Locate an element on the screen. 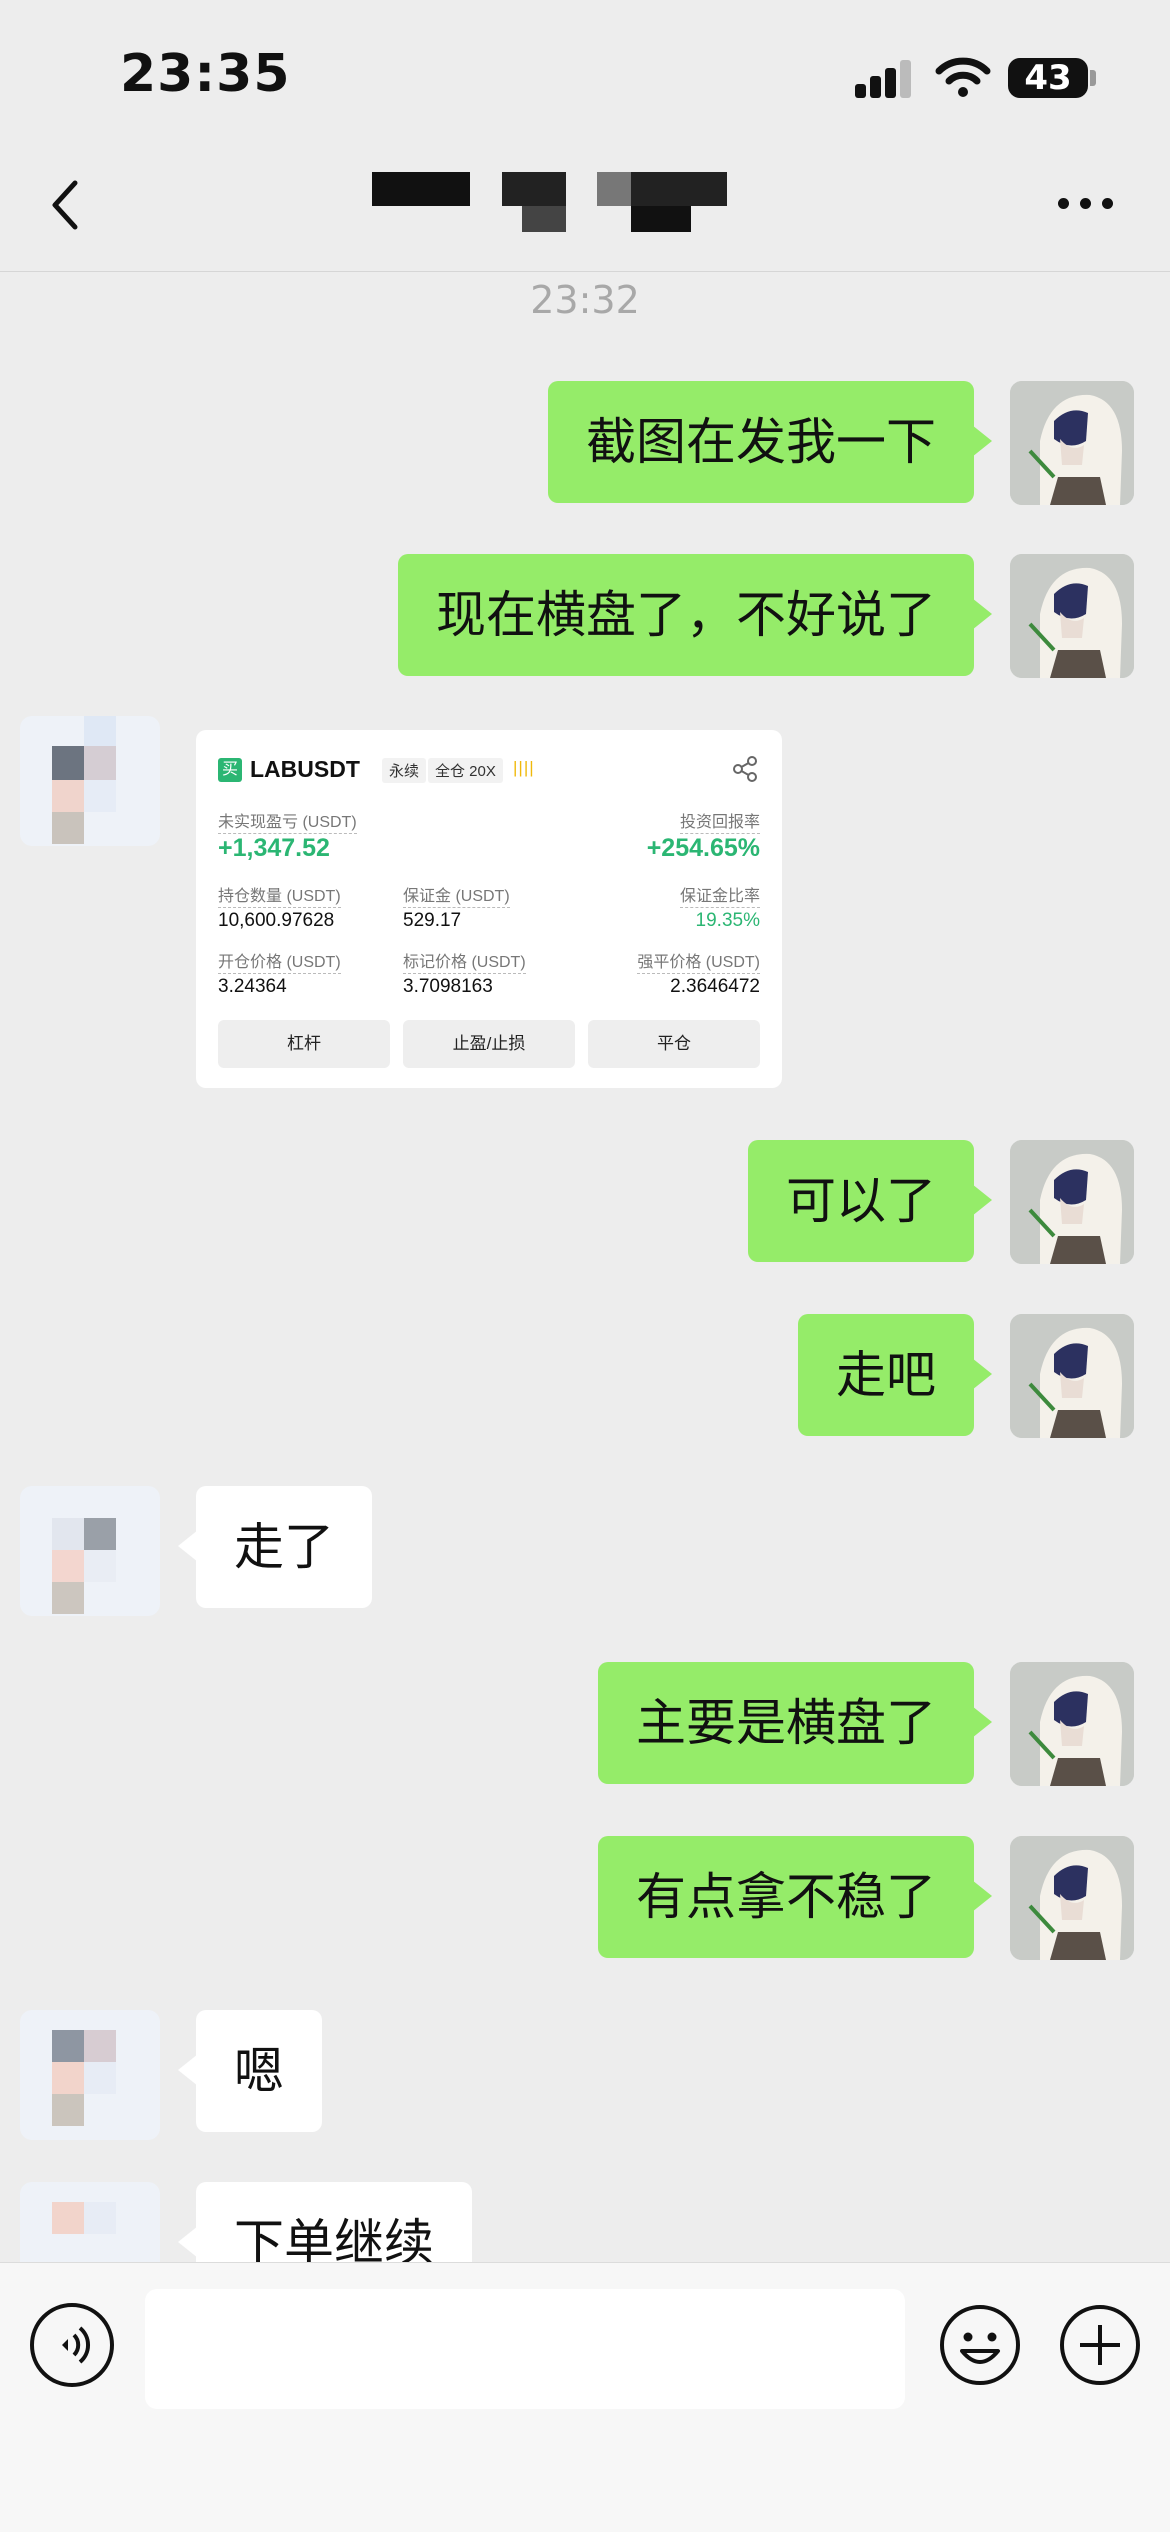 This screenshot has width=1170, height=2532. roi-value: +254.65% is located at coordinates (703, 848).